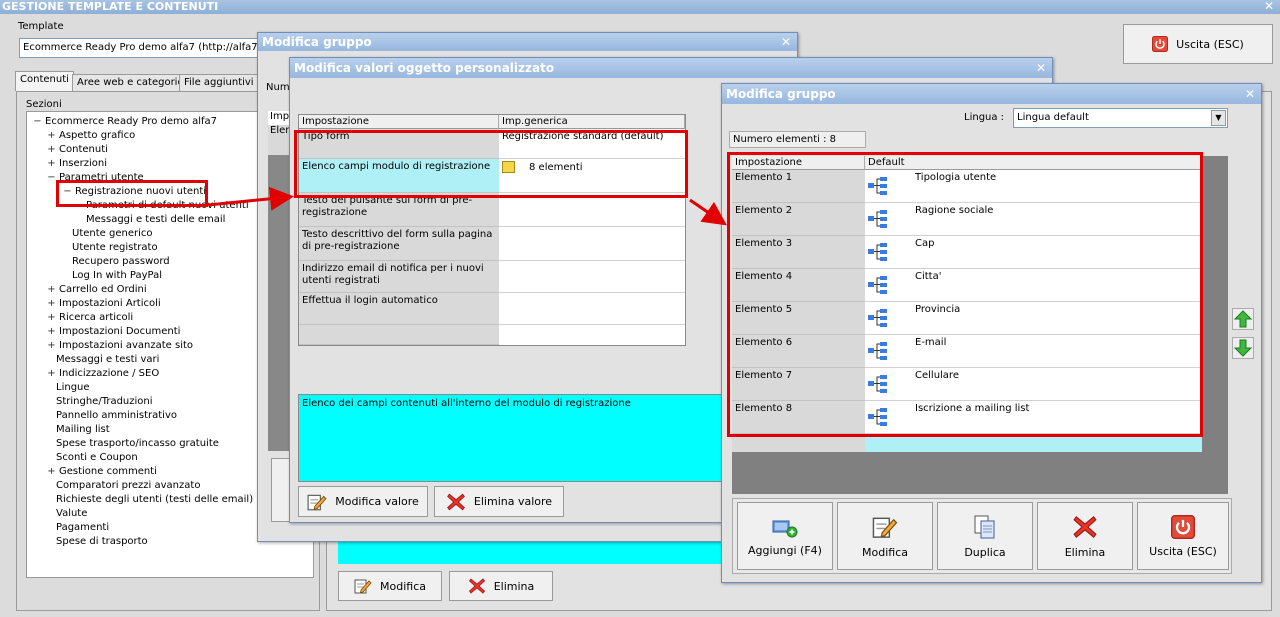  What do you see at coordinates (708, 212) in the screenshot?
I see `arrow-values-to-group` at bounding box center [708, 212].